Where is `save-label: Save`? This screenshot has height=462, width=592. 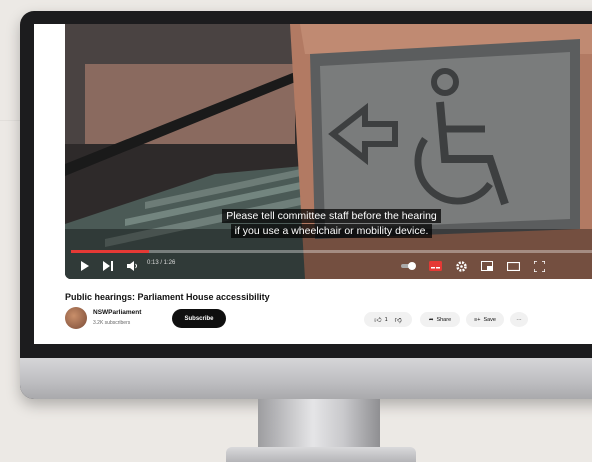
save-label: Save is located at coordinates (489, 319).